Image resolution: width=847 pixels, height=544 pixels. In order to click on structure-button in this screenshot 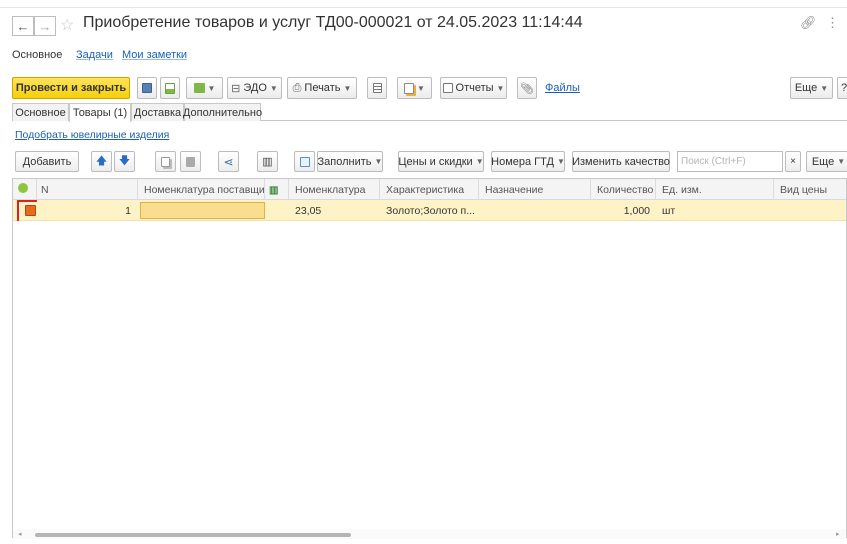, I will do `click(377, 88)`.